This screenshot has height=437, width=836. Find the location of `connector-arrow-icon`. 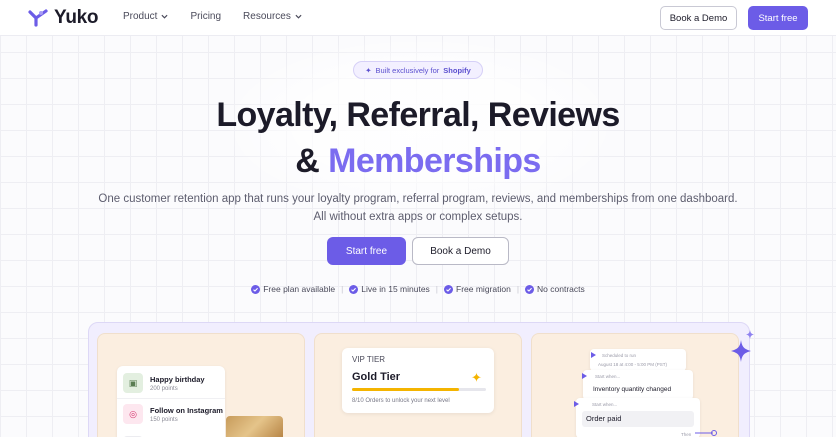

connector-arrow-icon is located at coordinates (706, 433).